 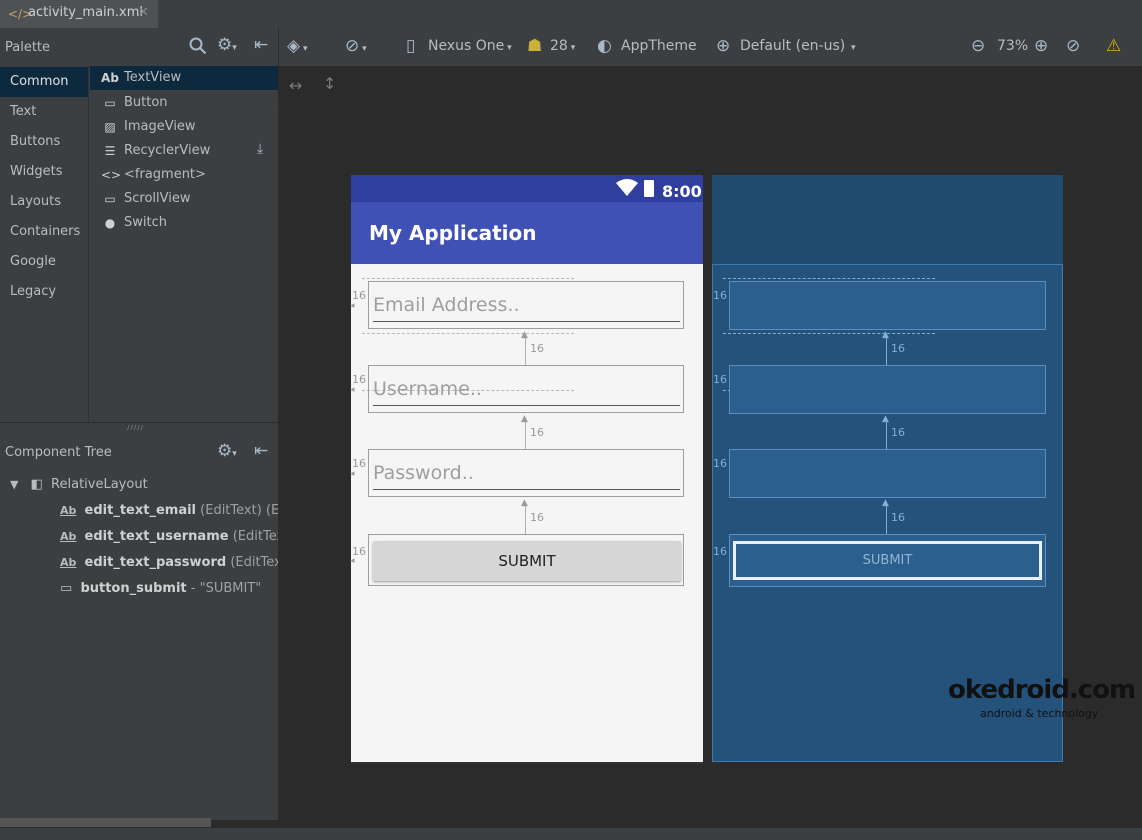 What do you see at coordinates (887, 389) in the screenshot?
I see `blueprint-username-field` at bounding box center [887, 389].